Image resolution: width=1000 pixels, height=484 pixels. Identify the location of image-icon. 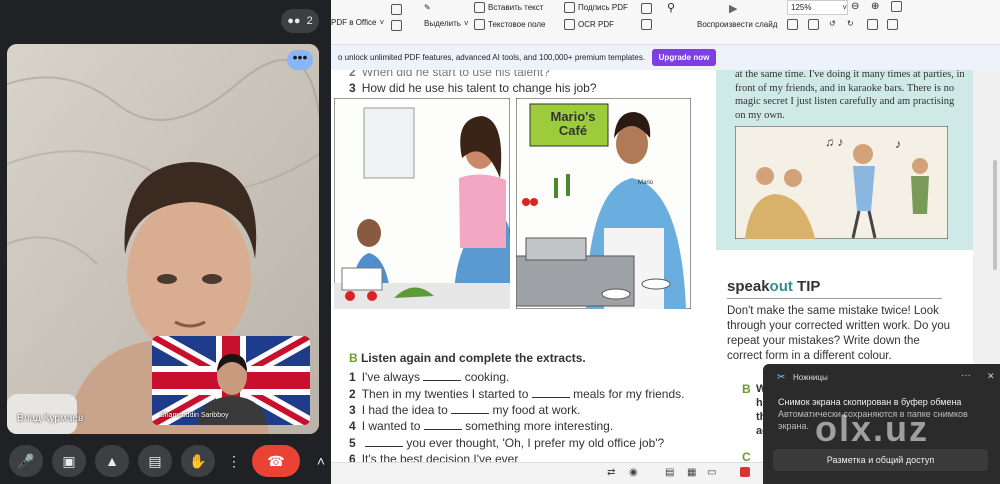
(646, 8).